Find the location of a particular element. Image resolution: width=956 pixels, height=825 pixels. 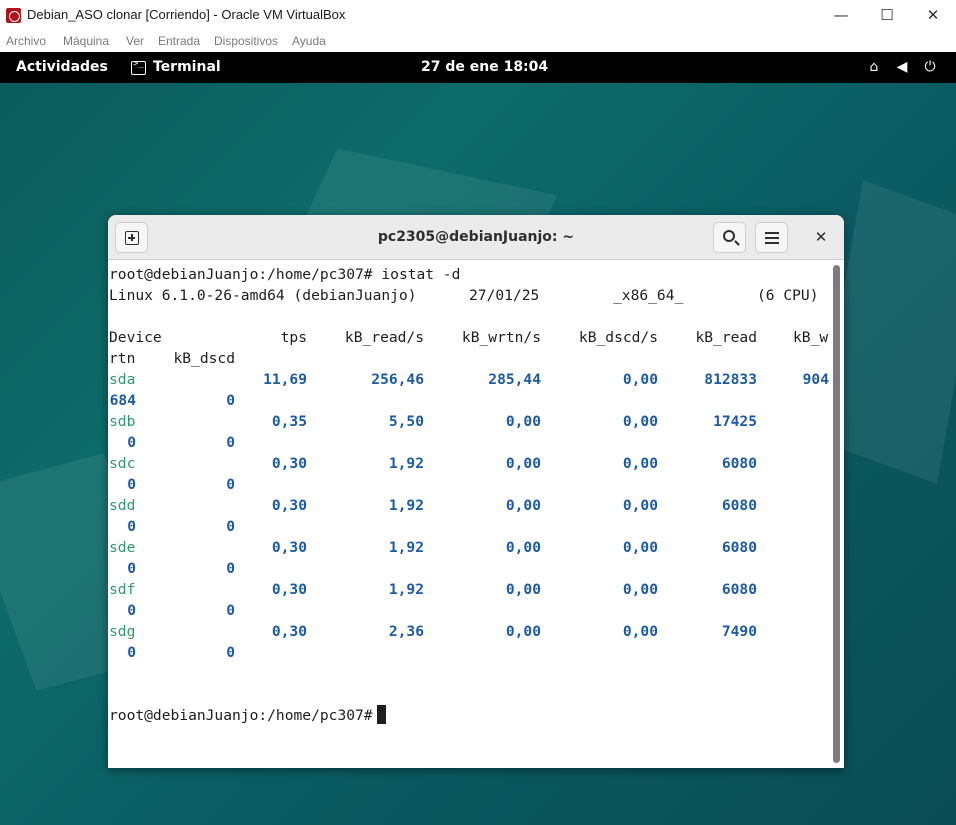

read-value: 7490 is located at coordinates (739, 631).